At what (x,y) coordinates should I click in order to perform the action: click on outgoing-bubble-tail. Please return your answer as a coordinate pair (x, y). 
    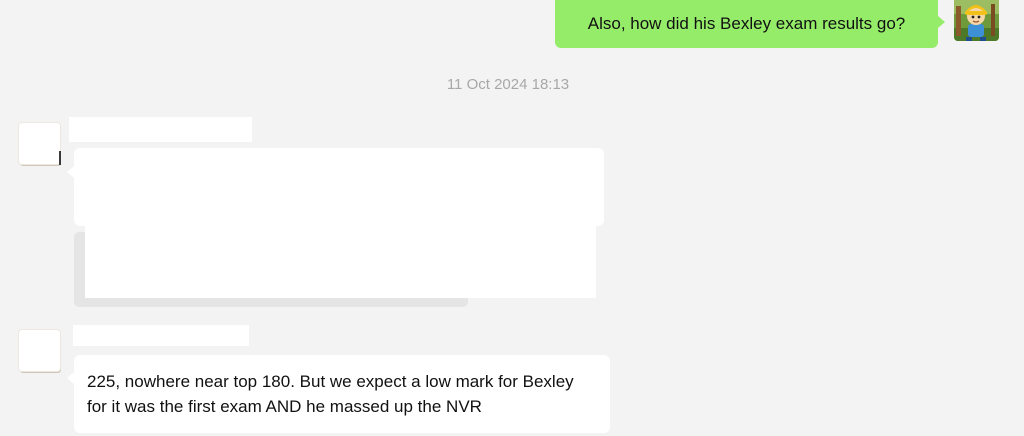
    Looking at the image, I should click on (941, 22).